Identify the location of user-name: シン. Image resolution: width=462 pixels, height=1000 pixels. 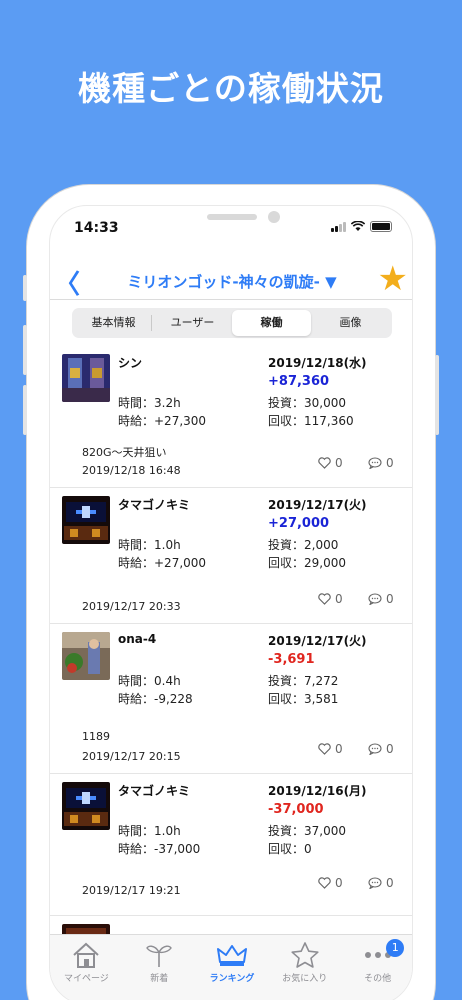
(130, 363).